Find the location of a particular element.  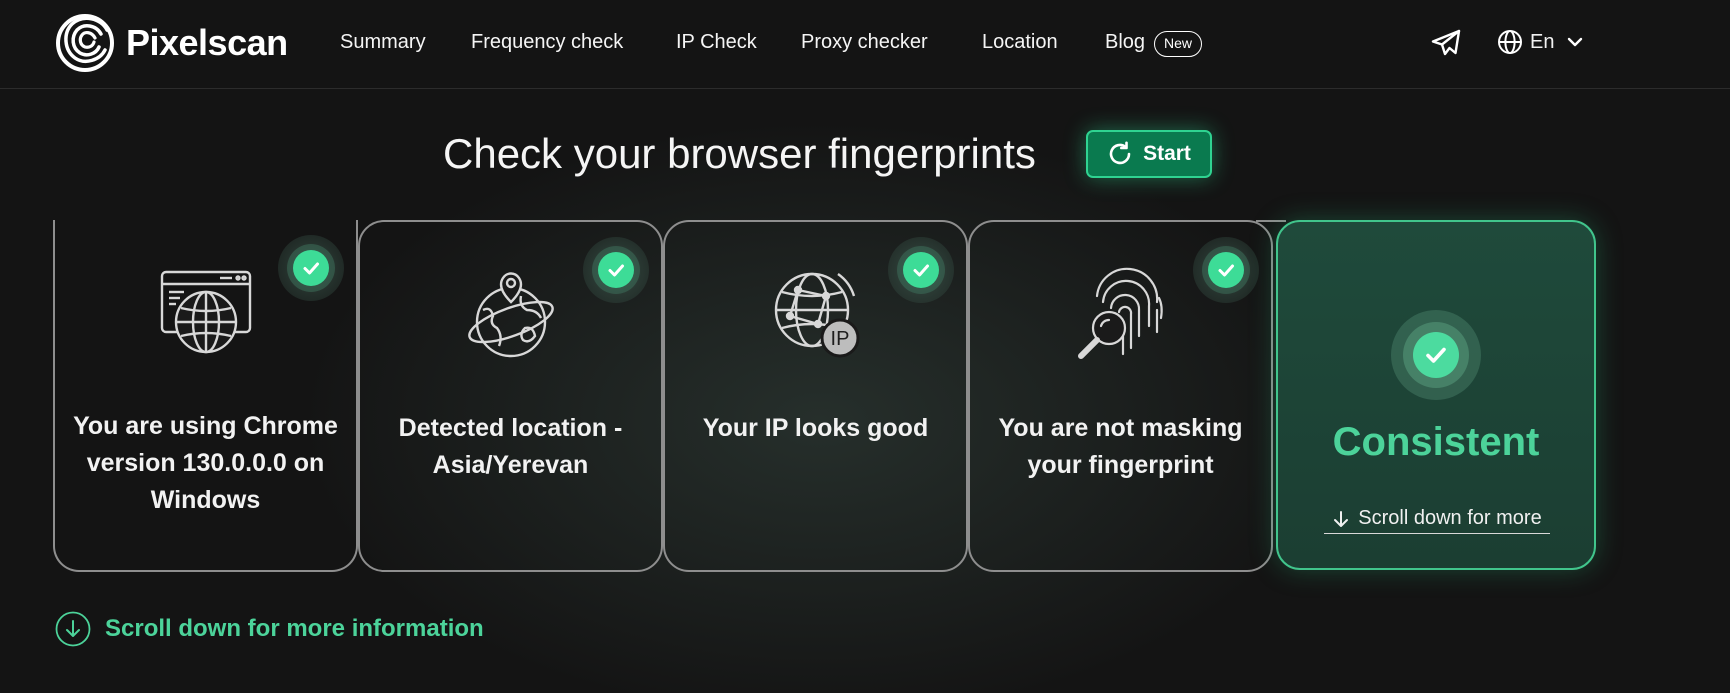

location-card: Detected location - Asia/Yerevan is located at coordinates (510, 396).